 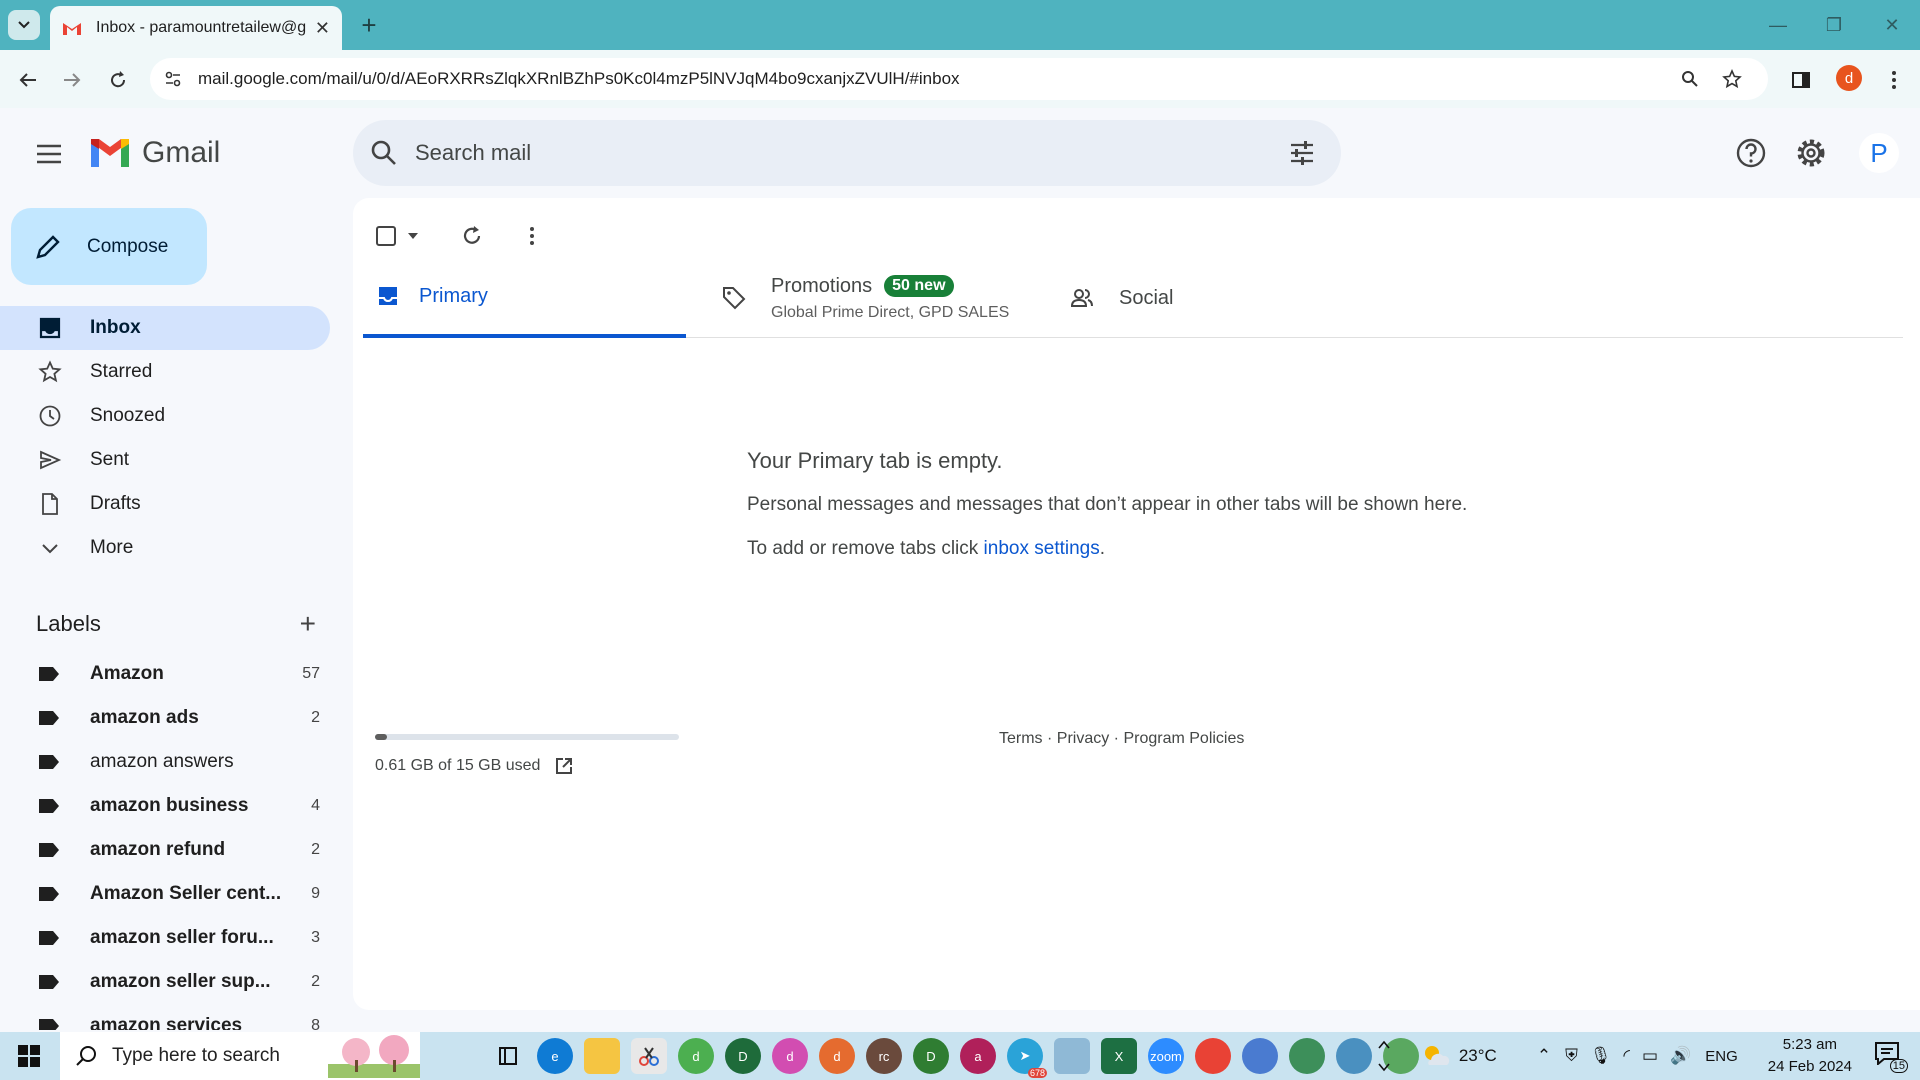 I want to click on tab-search-button, so click(x=24, y=25).